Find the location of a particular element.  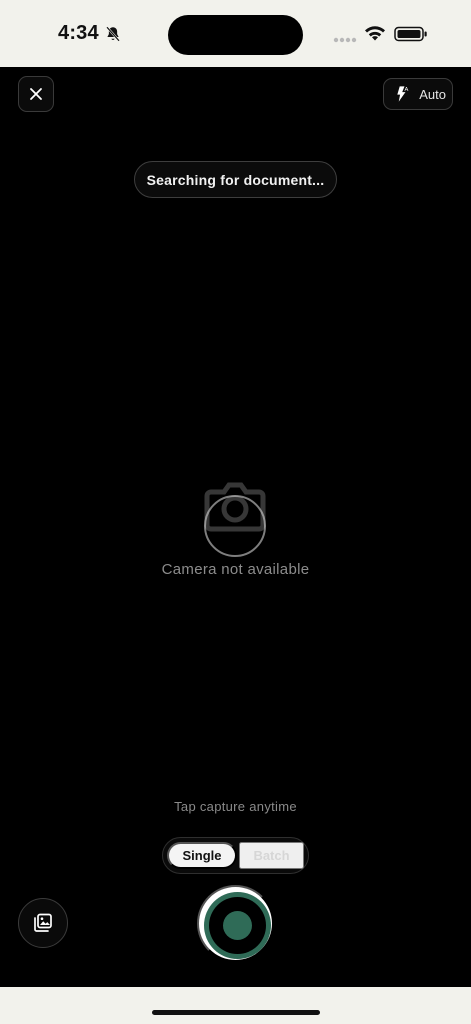

close-button is located at coordinates (36, 94).